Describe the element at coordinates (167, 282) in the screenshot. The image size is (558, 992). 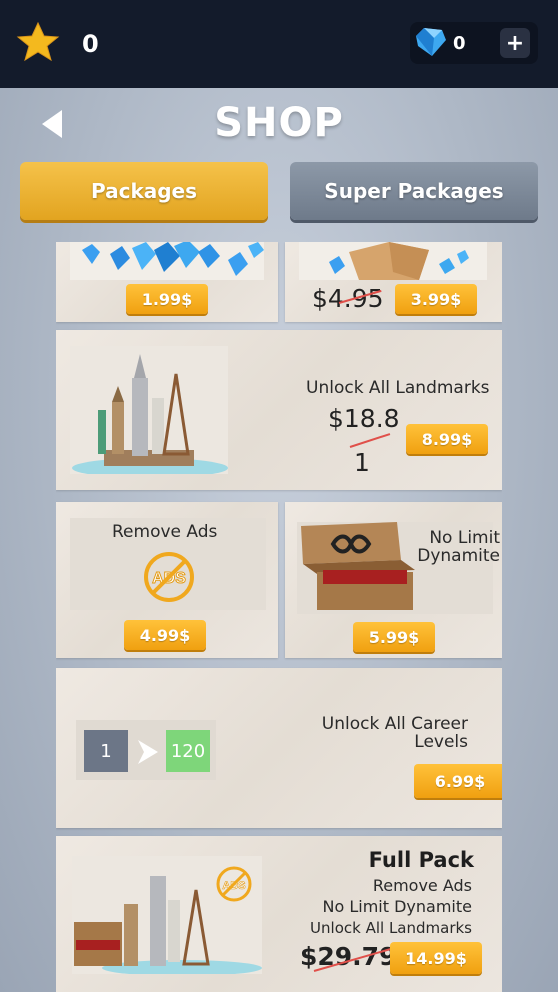
I see `gems-package-card: 1.99$` at that location.